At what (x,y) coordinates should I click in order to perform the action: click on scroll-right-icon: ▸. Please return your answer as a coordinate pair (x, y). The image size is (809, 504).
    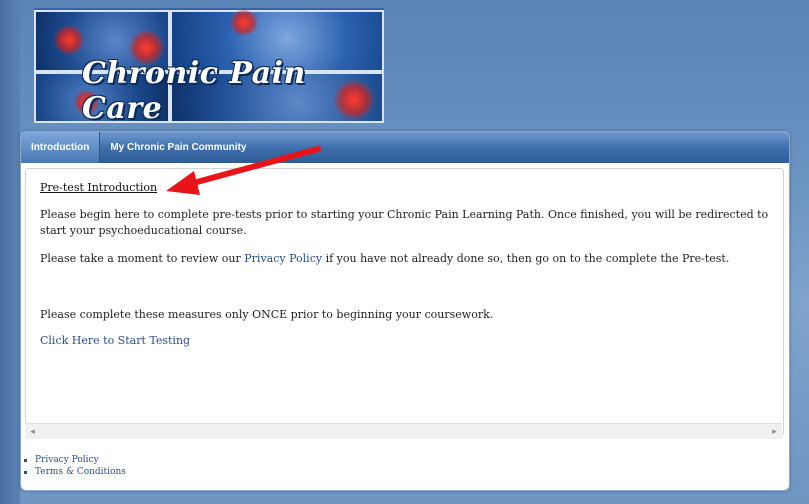
    Looking at the image, I should click on (774, 431).